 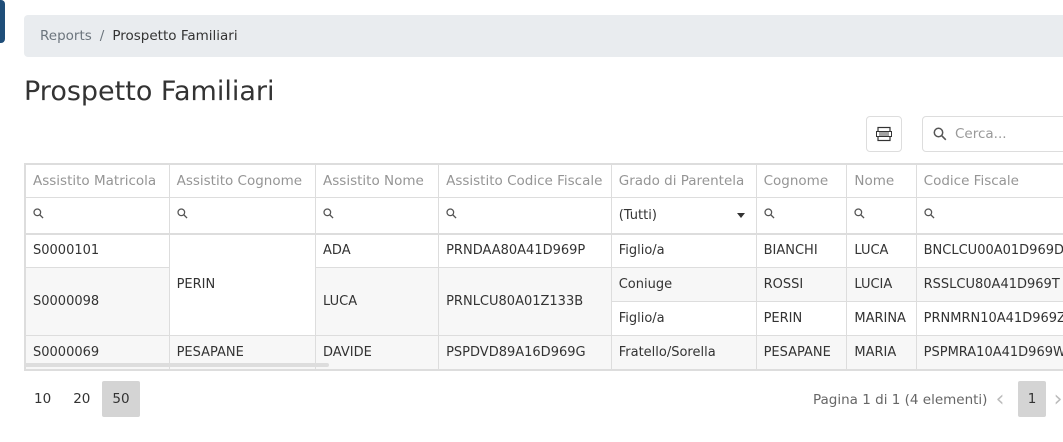 I want to click on cell-codice-fiscale: BNCLCU00A01D969D, so click(x=989, y=250).